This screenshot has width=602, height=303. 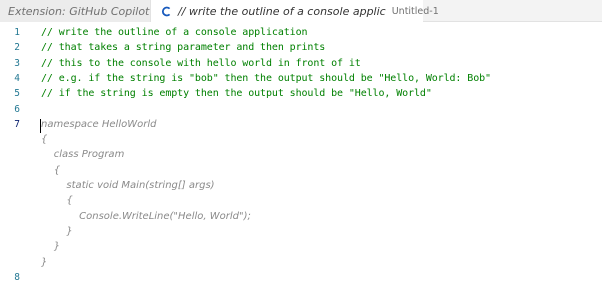 What do you see at coordinates (512, 11) in the screenshot?
I see `tab-bar-empty-space` at bounding box center [512, 11].